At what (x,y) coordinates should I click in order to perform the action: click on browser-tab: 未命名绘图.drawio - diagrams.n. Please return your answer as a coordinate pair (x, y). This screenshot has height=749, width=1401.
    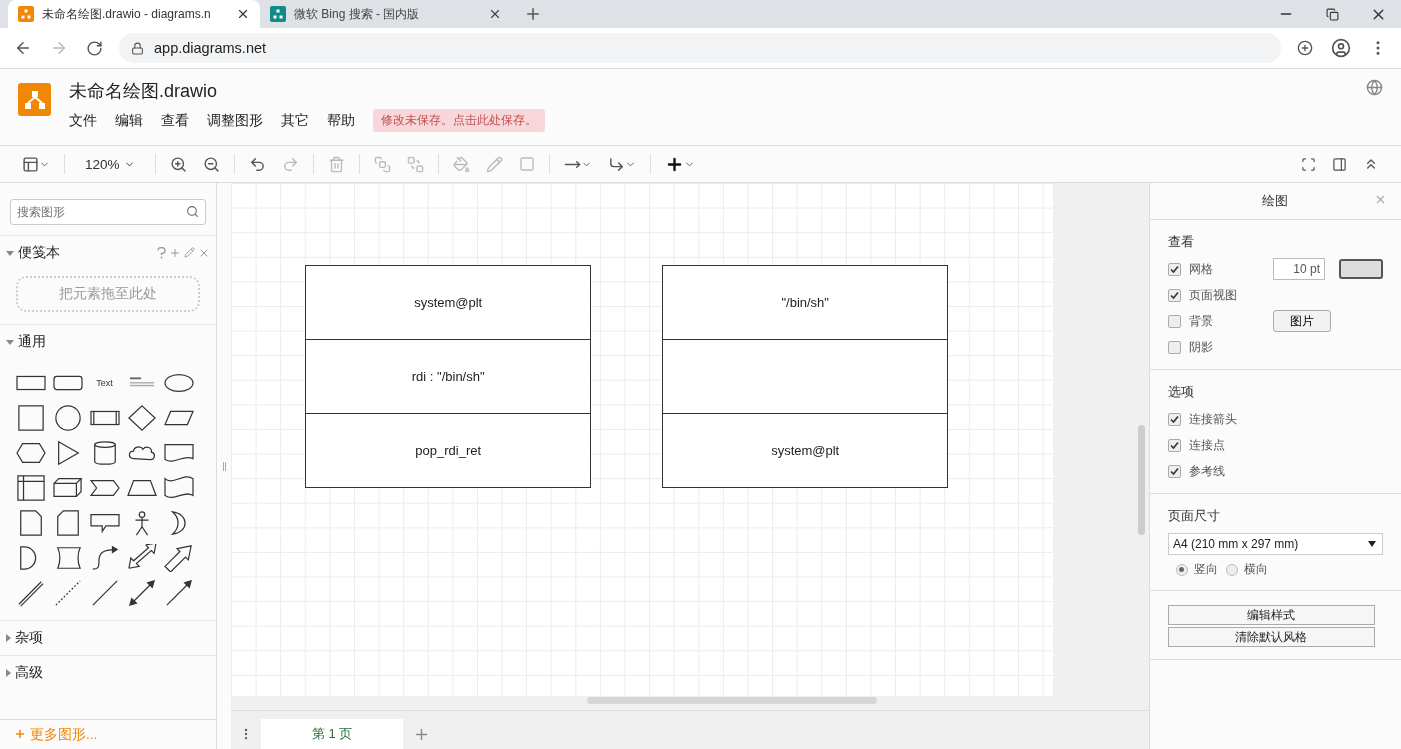
    Looking at the image, I should click on (134, 14).